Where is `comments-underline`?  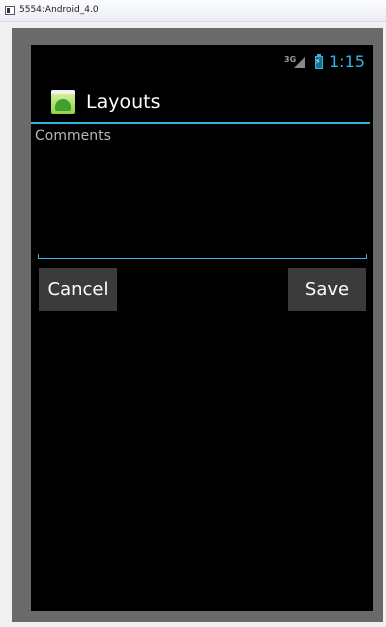 comments-underline is located at coordinates (202, 258).